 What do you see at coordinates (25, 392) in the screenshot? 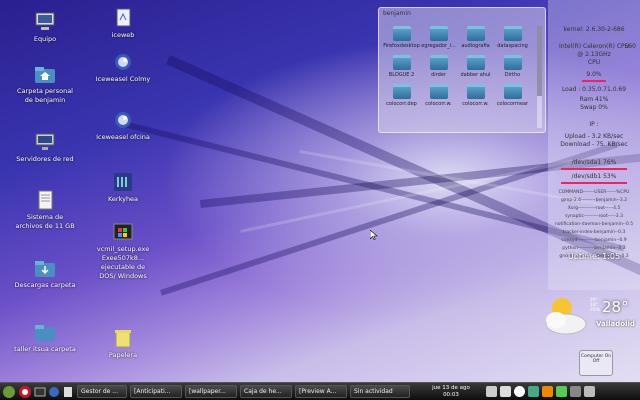
I see `debian-logo-icon` at bounding box center [25, 392].